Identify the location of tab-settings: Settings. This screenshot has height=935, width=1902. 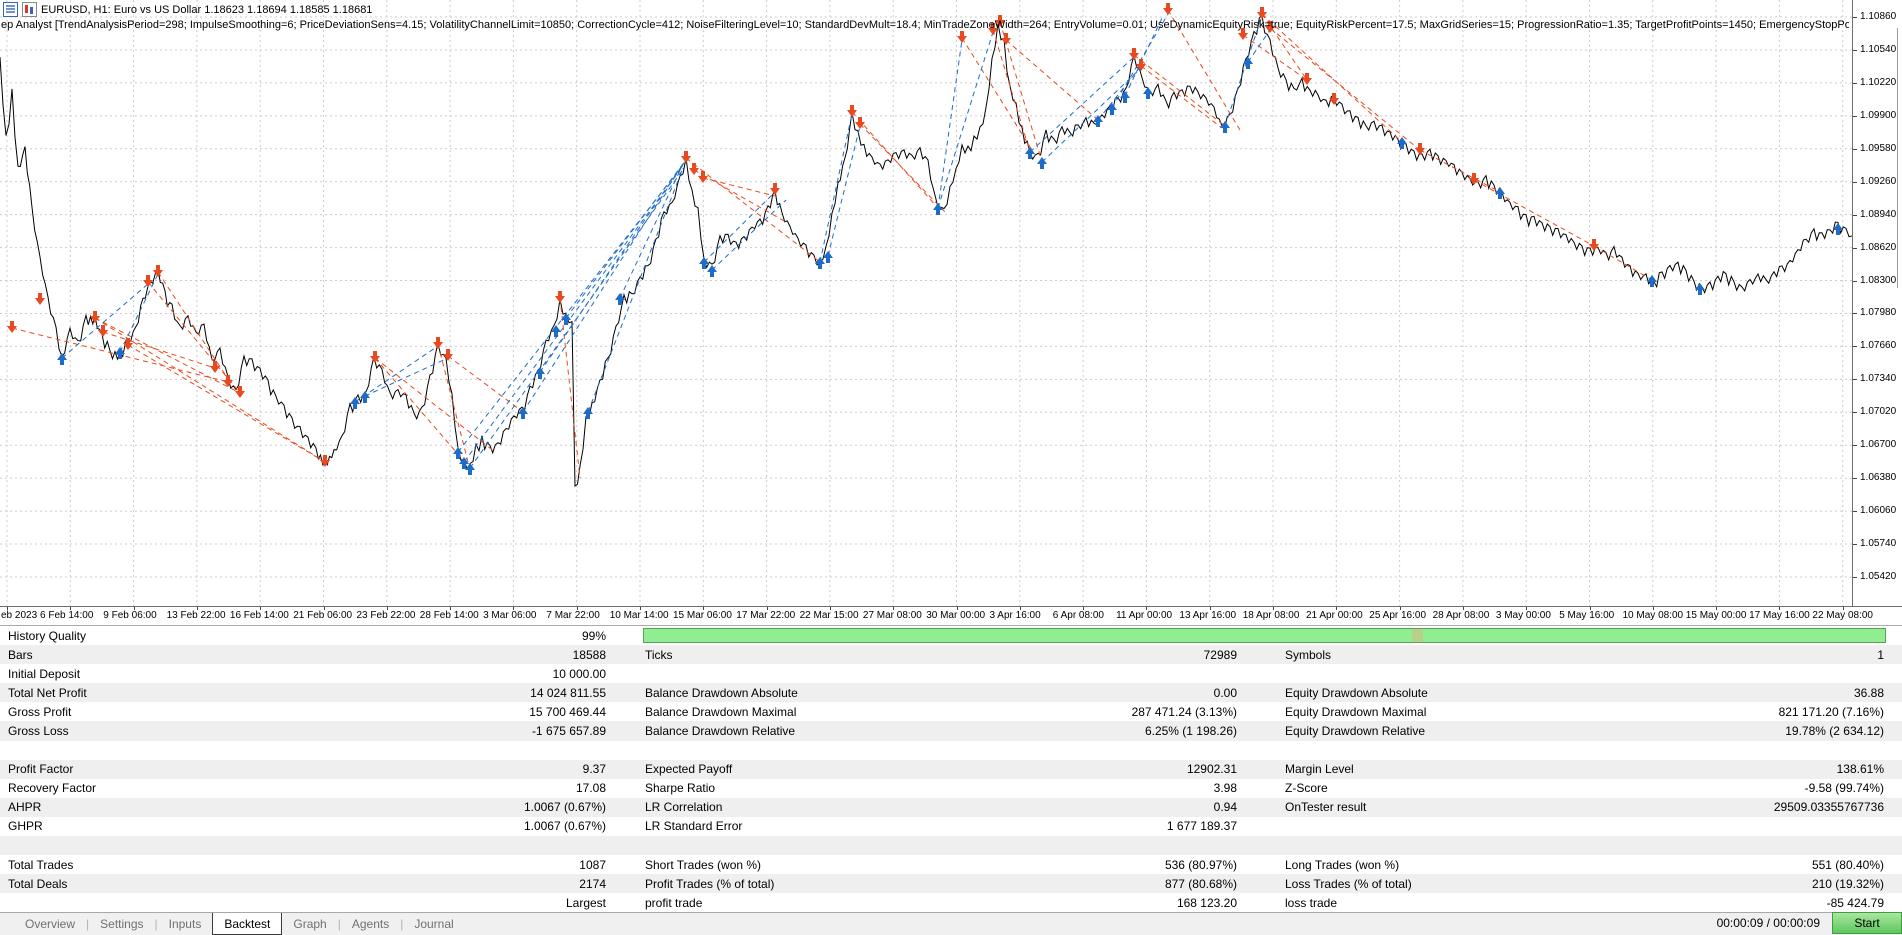
(121, 924).